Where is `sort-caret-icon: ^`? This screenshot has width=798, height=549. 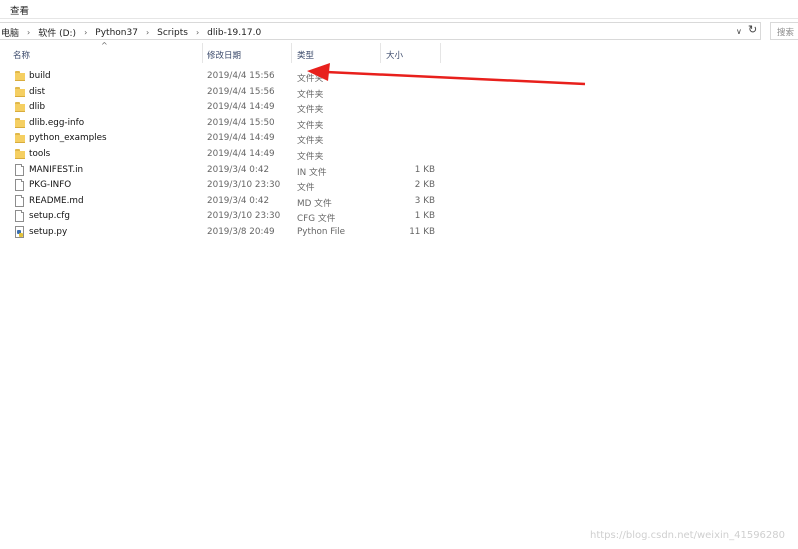
sort-caret-icon: ^ is located at coordinates (104, 45).